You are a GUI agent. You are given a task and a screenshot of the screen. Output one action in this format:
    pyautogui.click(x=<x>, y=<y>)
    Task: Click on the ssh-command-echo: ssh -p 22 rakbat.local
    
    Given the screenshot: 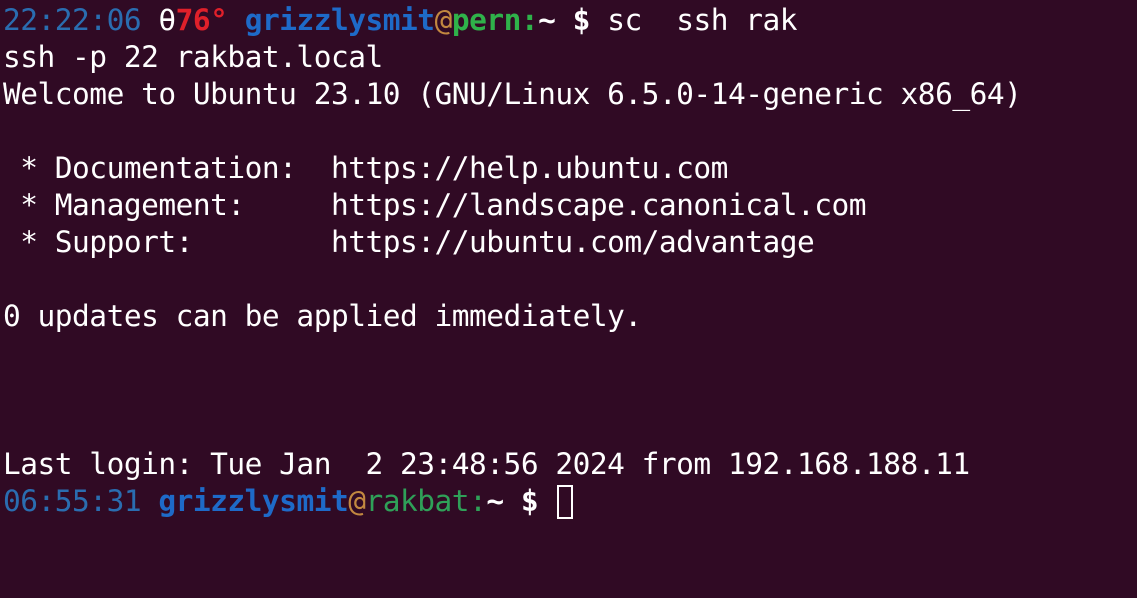 What is the action you would take?
    pyautogui.click(x=193, y=57)
    